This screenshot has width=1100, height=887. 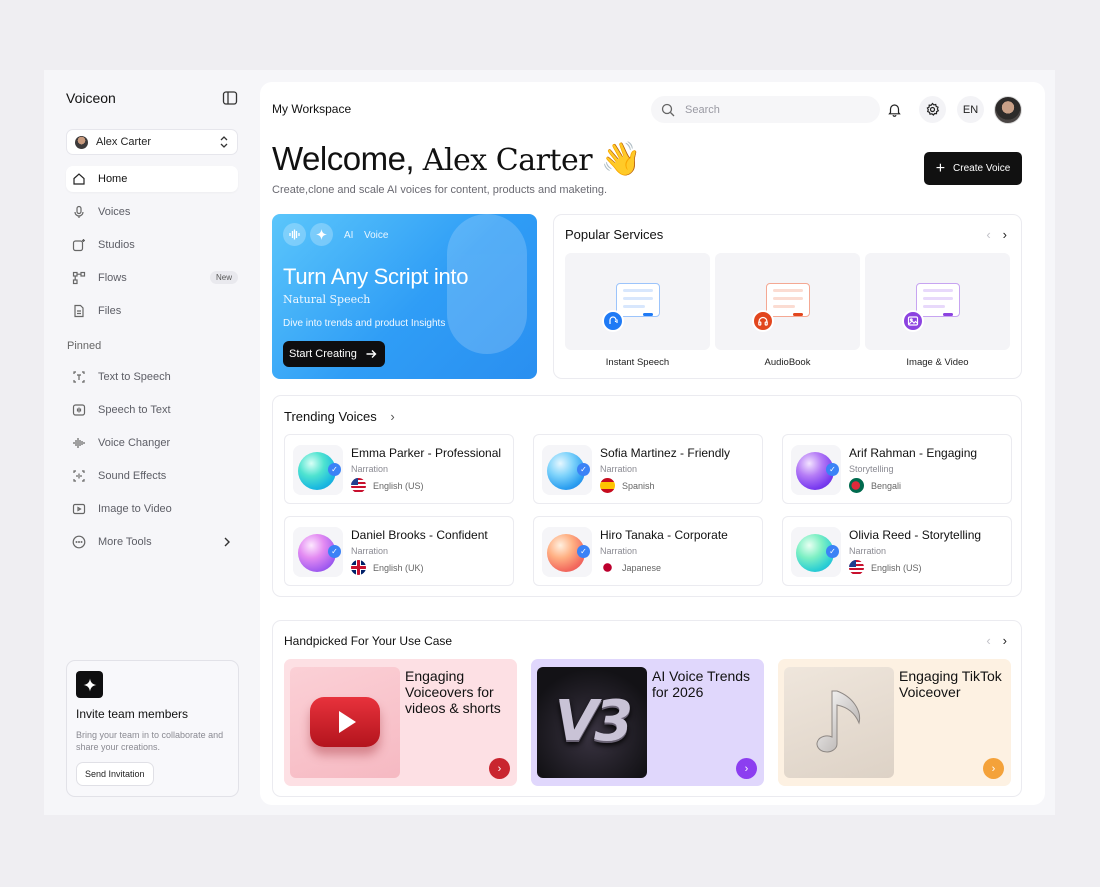 What do you see at coordinates (398, 568) in the screenshot?
I see `voice-language: English (UK)` at bounding box center [398, 568].